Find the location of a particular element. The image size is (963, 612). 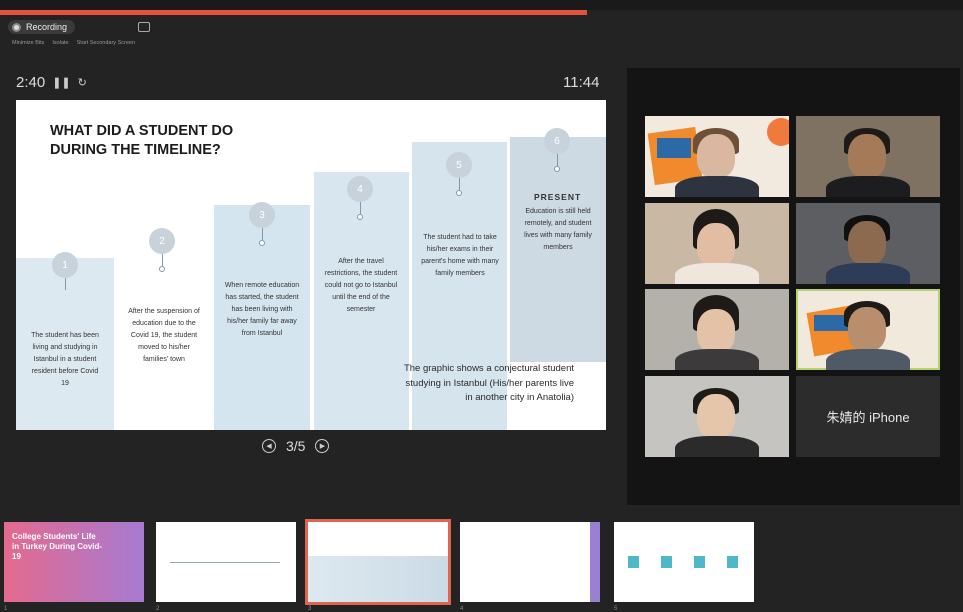

toolbar-label: Start Secondary Screen is located at coordinates (106, 43).